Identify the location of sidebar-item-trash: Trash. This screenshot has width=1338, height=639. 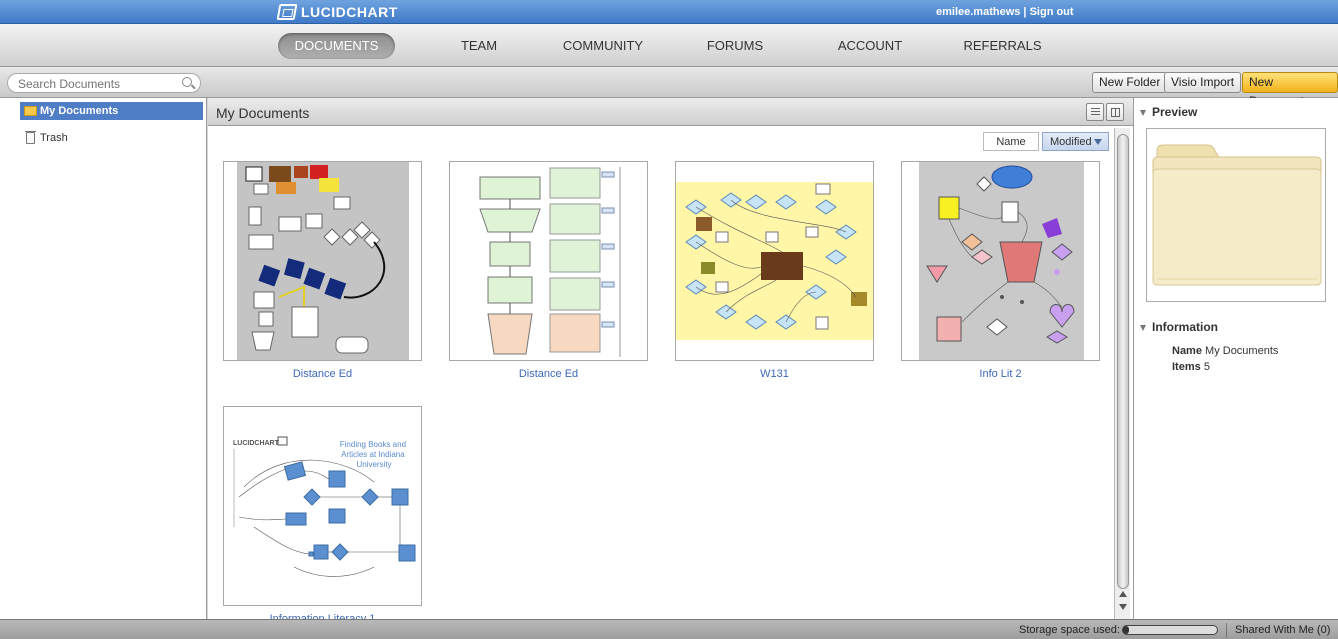
(47, 138).